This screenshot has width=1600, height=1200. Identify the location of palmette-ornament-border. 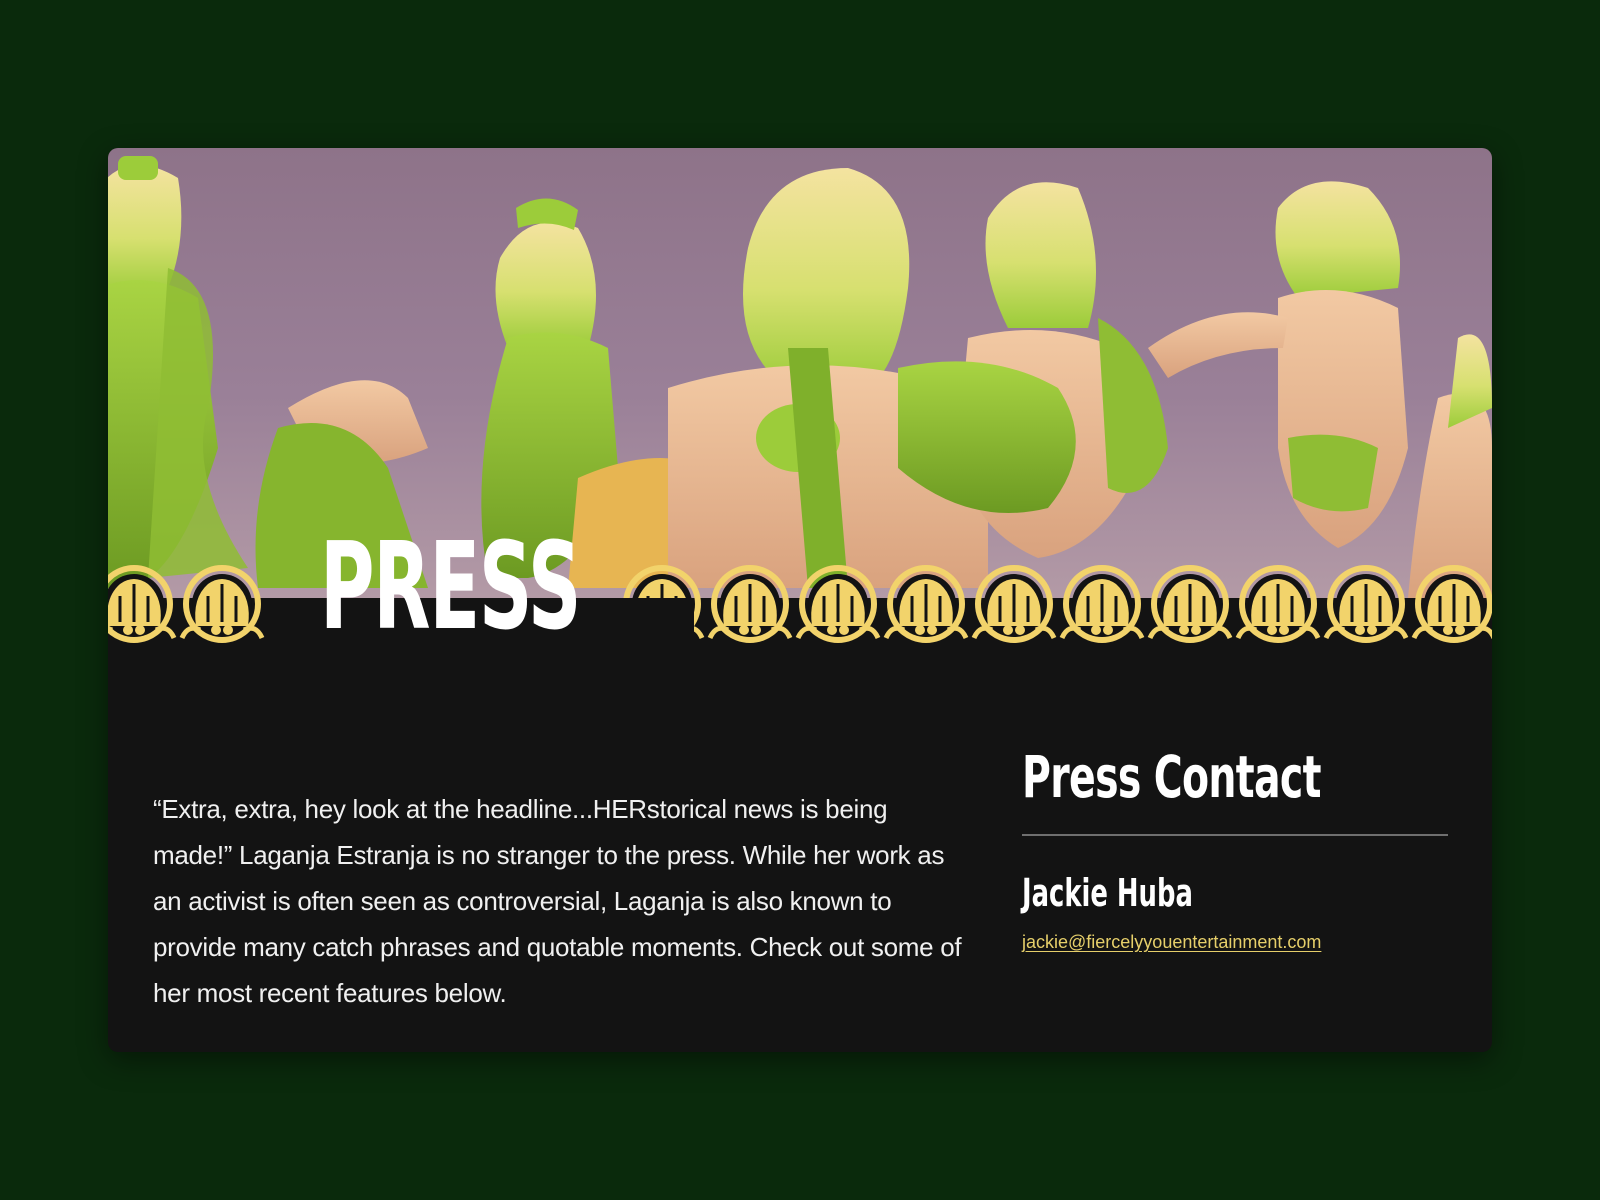
(800, 604).